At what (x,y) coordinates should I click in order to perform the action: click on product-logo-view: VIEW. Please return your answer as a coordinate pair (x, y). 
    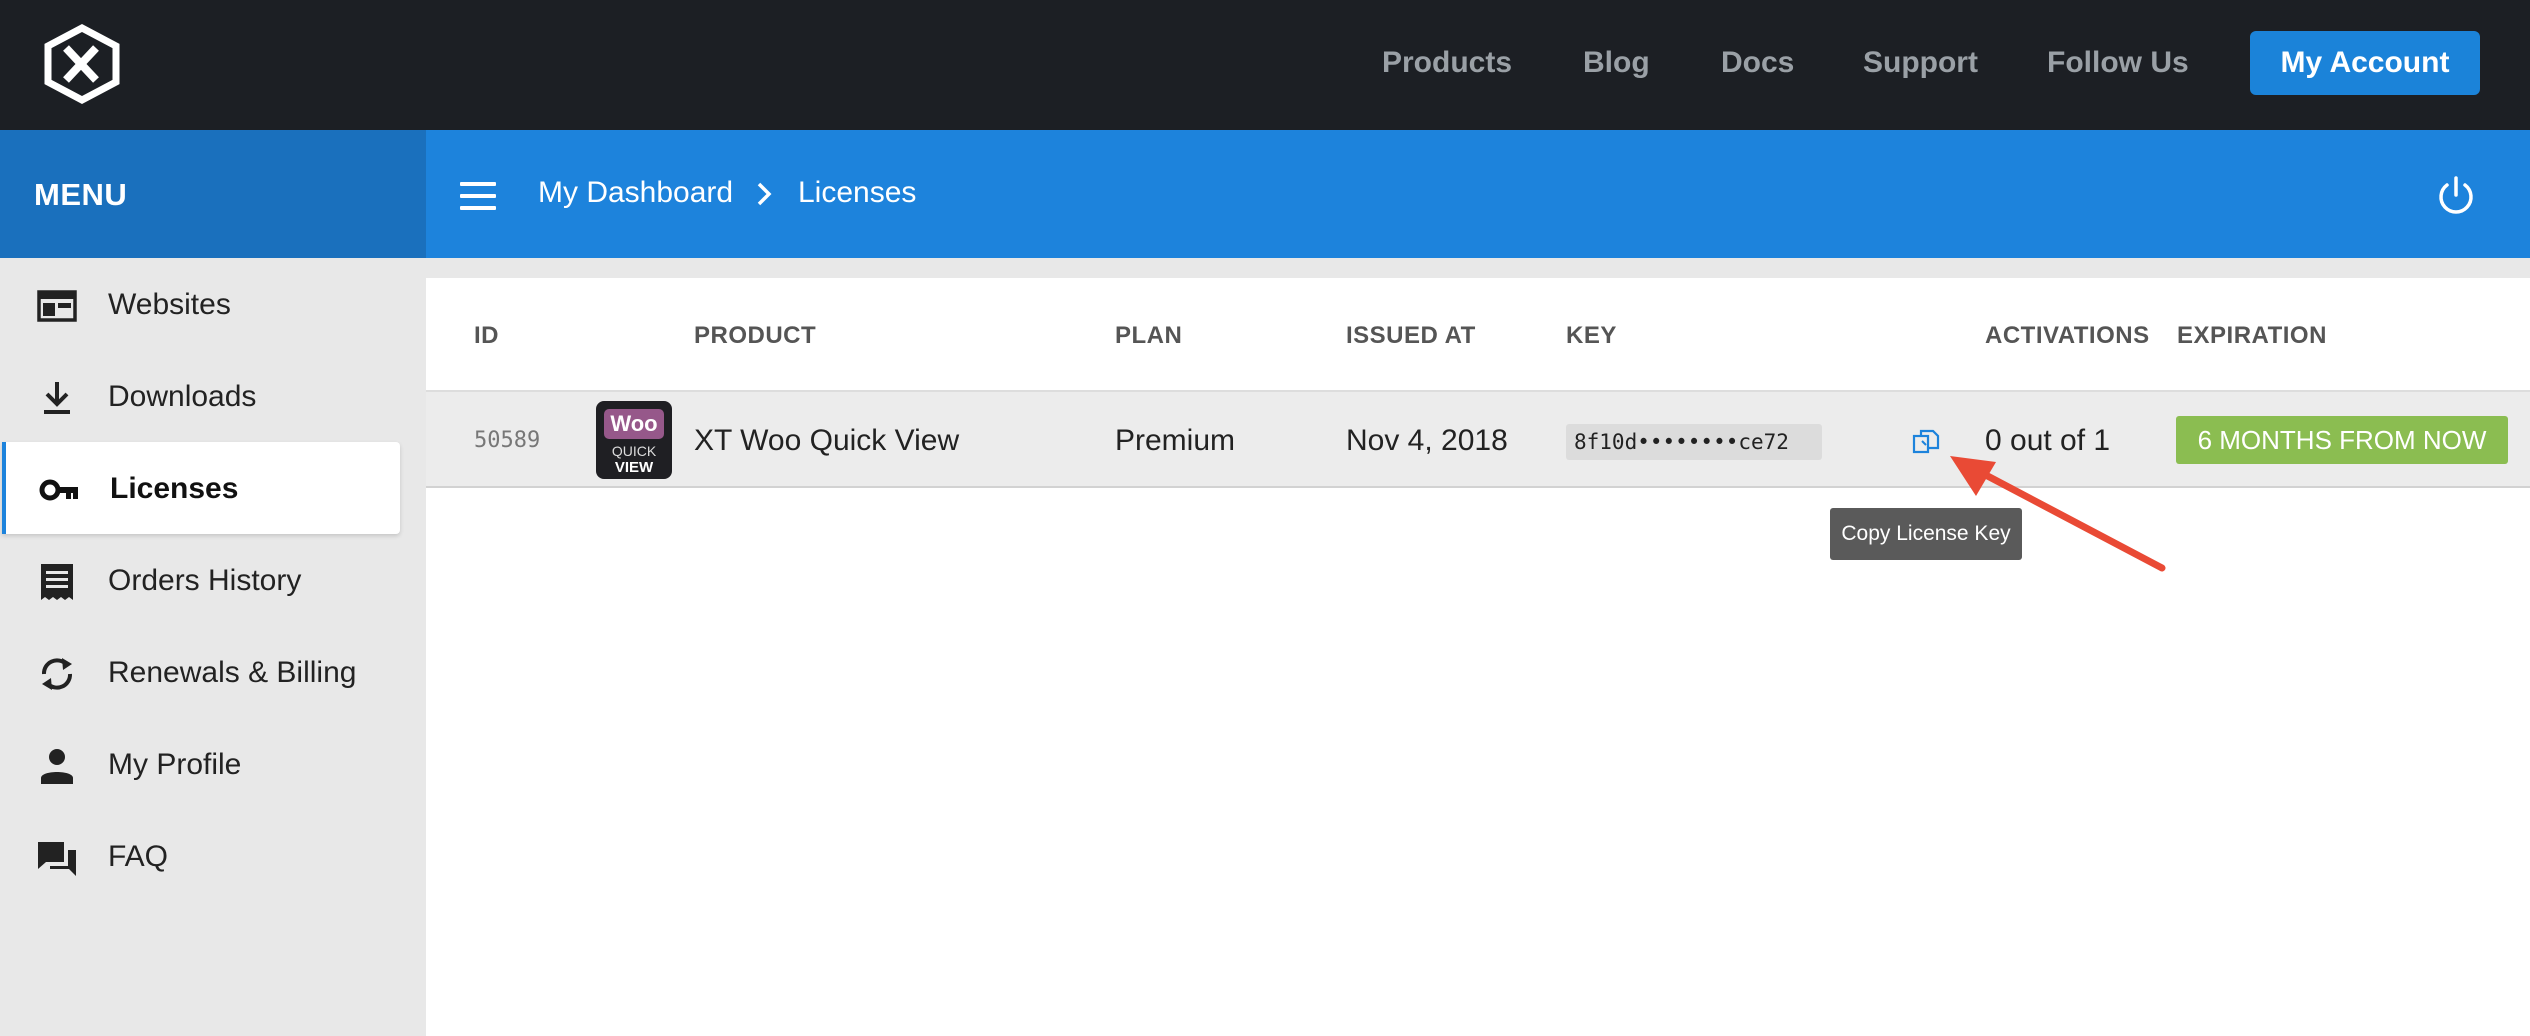
    Looking at the image, I should click on (634, 467).